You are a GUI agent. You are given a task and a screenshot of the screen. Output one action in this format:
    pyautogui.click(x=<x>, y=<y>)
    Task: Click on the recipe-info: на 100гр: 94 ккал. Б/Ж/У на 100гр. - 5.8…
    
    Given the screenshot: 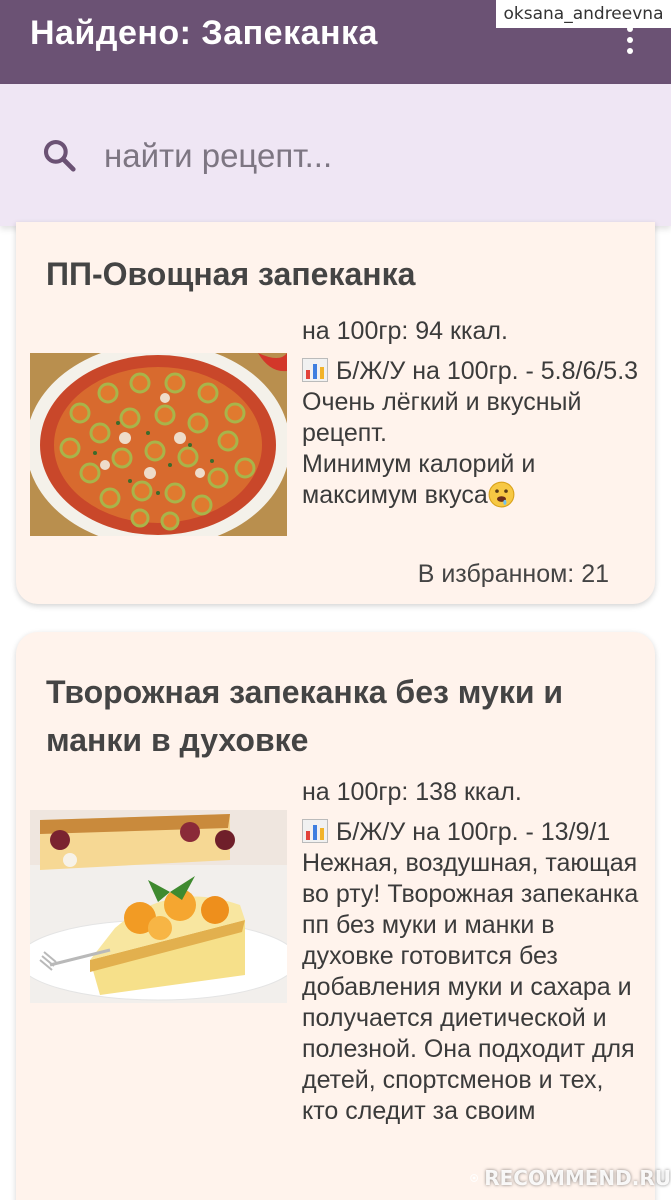 What is the action you would take?
    pyautogui.click(x=472, y=413)
    